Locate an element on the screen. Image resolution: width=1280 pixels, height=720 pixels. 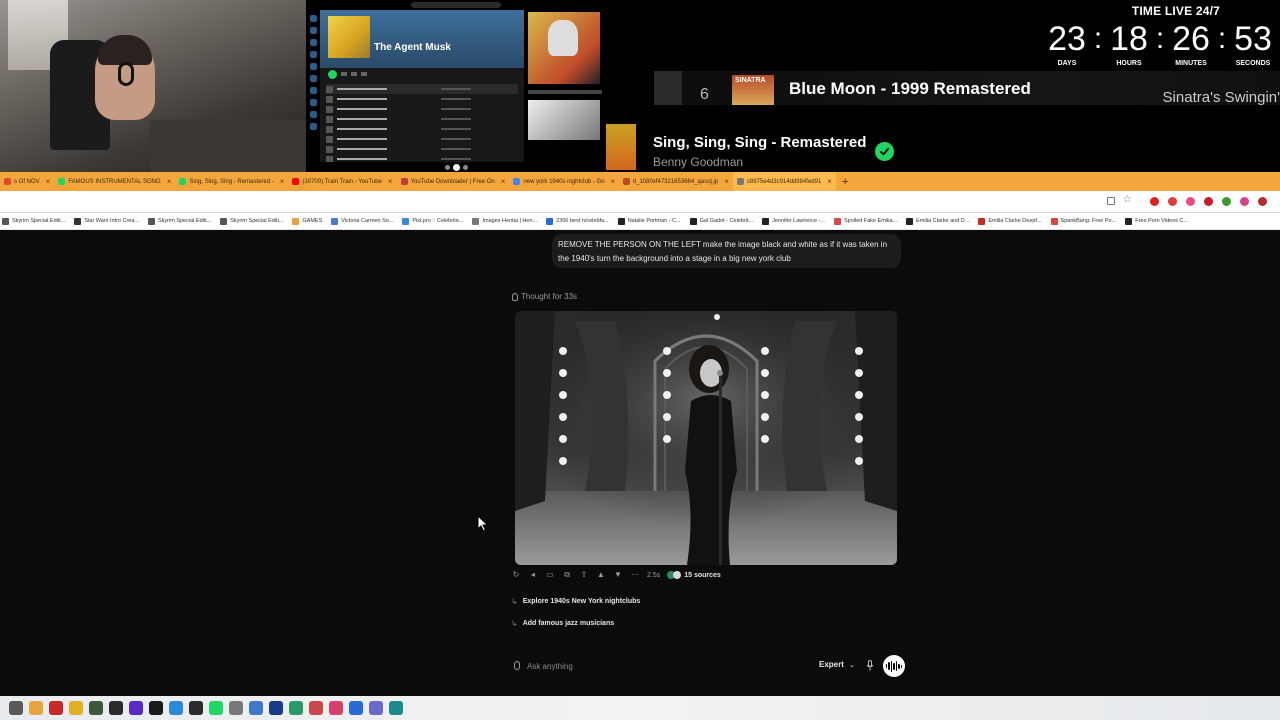
sources-button: 15 sources is located at coordinates (694, 575).